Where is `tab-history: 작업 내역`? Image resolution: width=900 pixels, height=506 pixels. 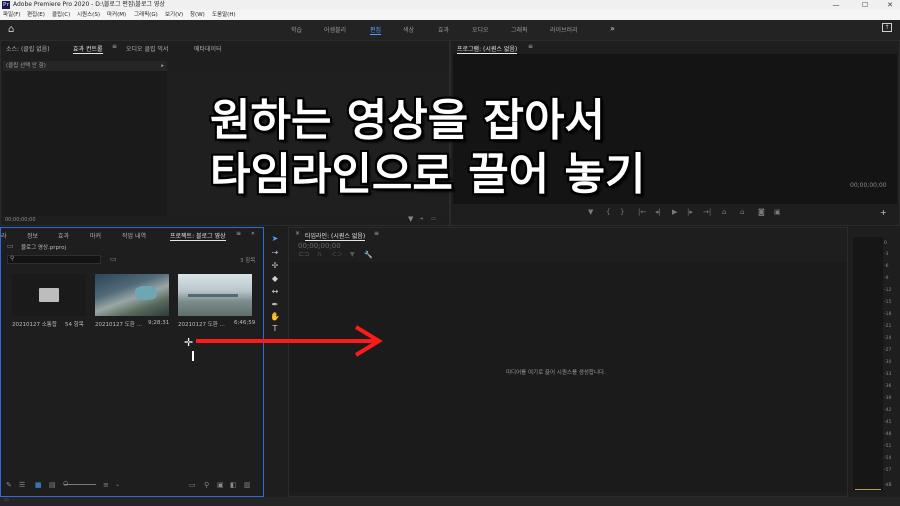
tab-history: 작업 내역 is located at coordinates (134, 235).